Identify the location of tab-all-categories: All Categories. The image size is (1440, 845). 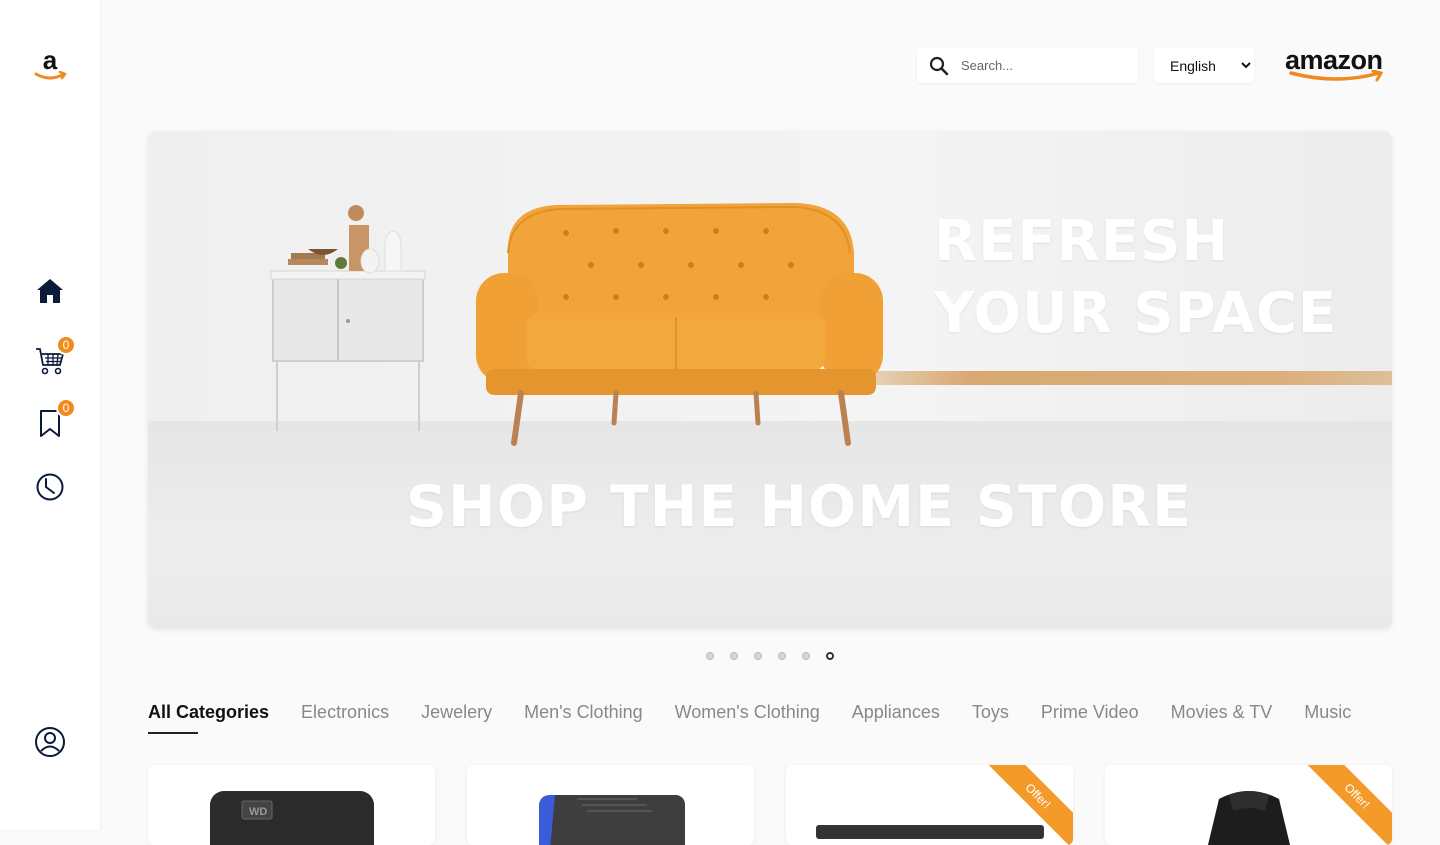
(208, 718).